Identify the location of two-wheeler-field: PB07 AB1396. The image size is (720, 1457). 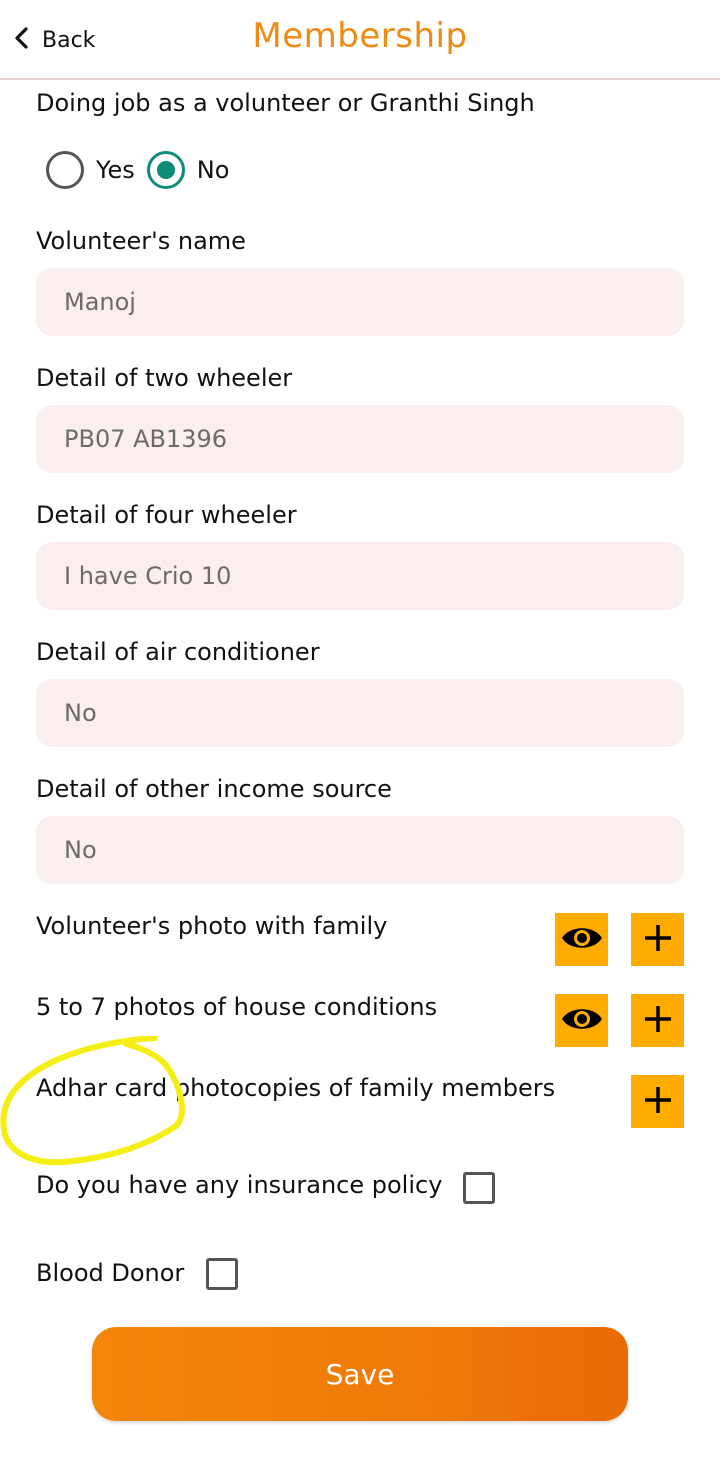
(360, 439).